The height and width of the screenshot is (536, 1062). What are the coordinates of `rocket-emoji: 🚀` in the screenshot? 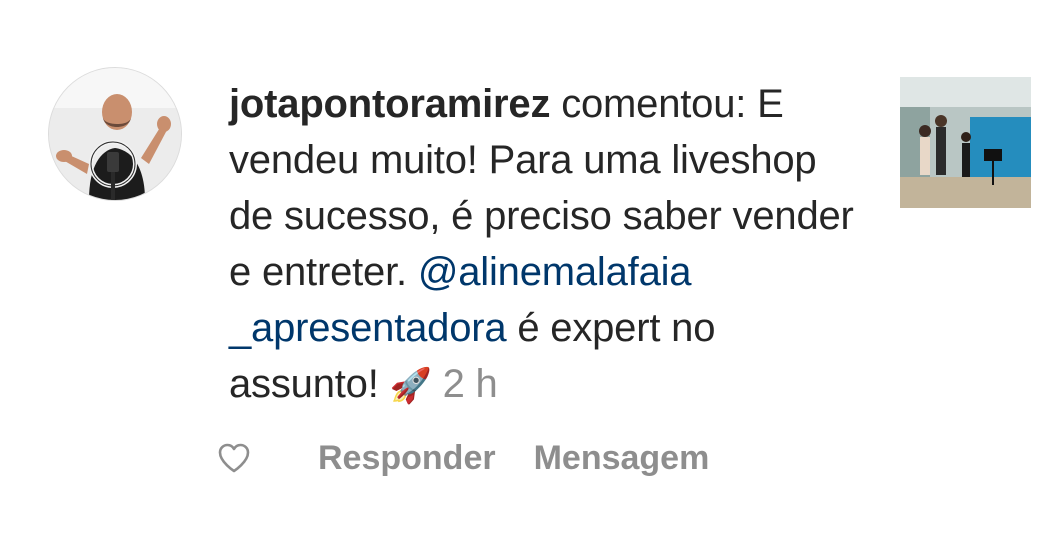 It's located at (410, 386).